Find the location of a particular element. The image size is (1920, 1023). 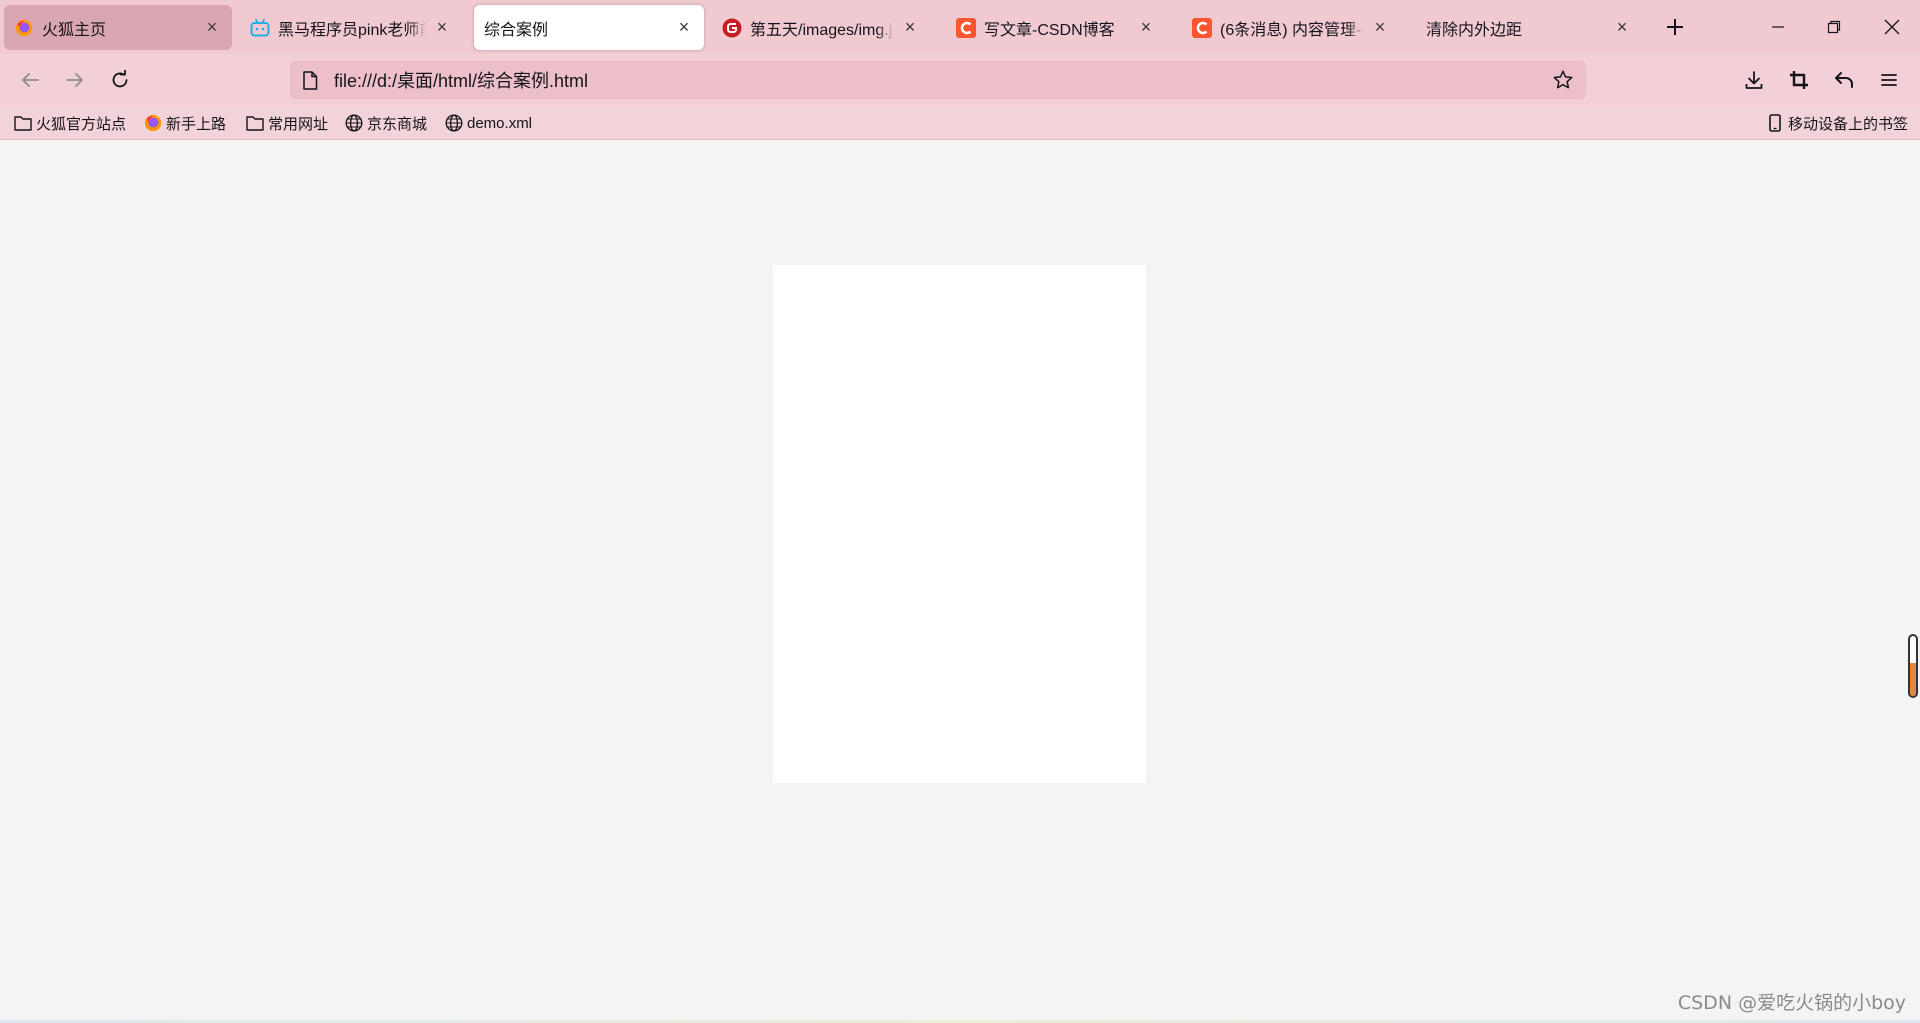

tab-title: 火狐主页 is located at coordinates (74, 30).